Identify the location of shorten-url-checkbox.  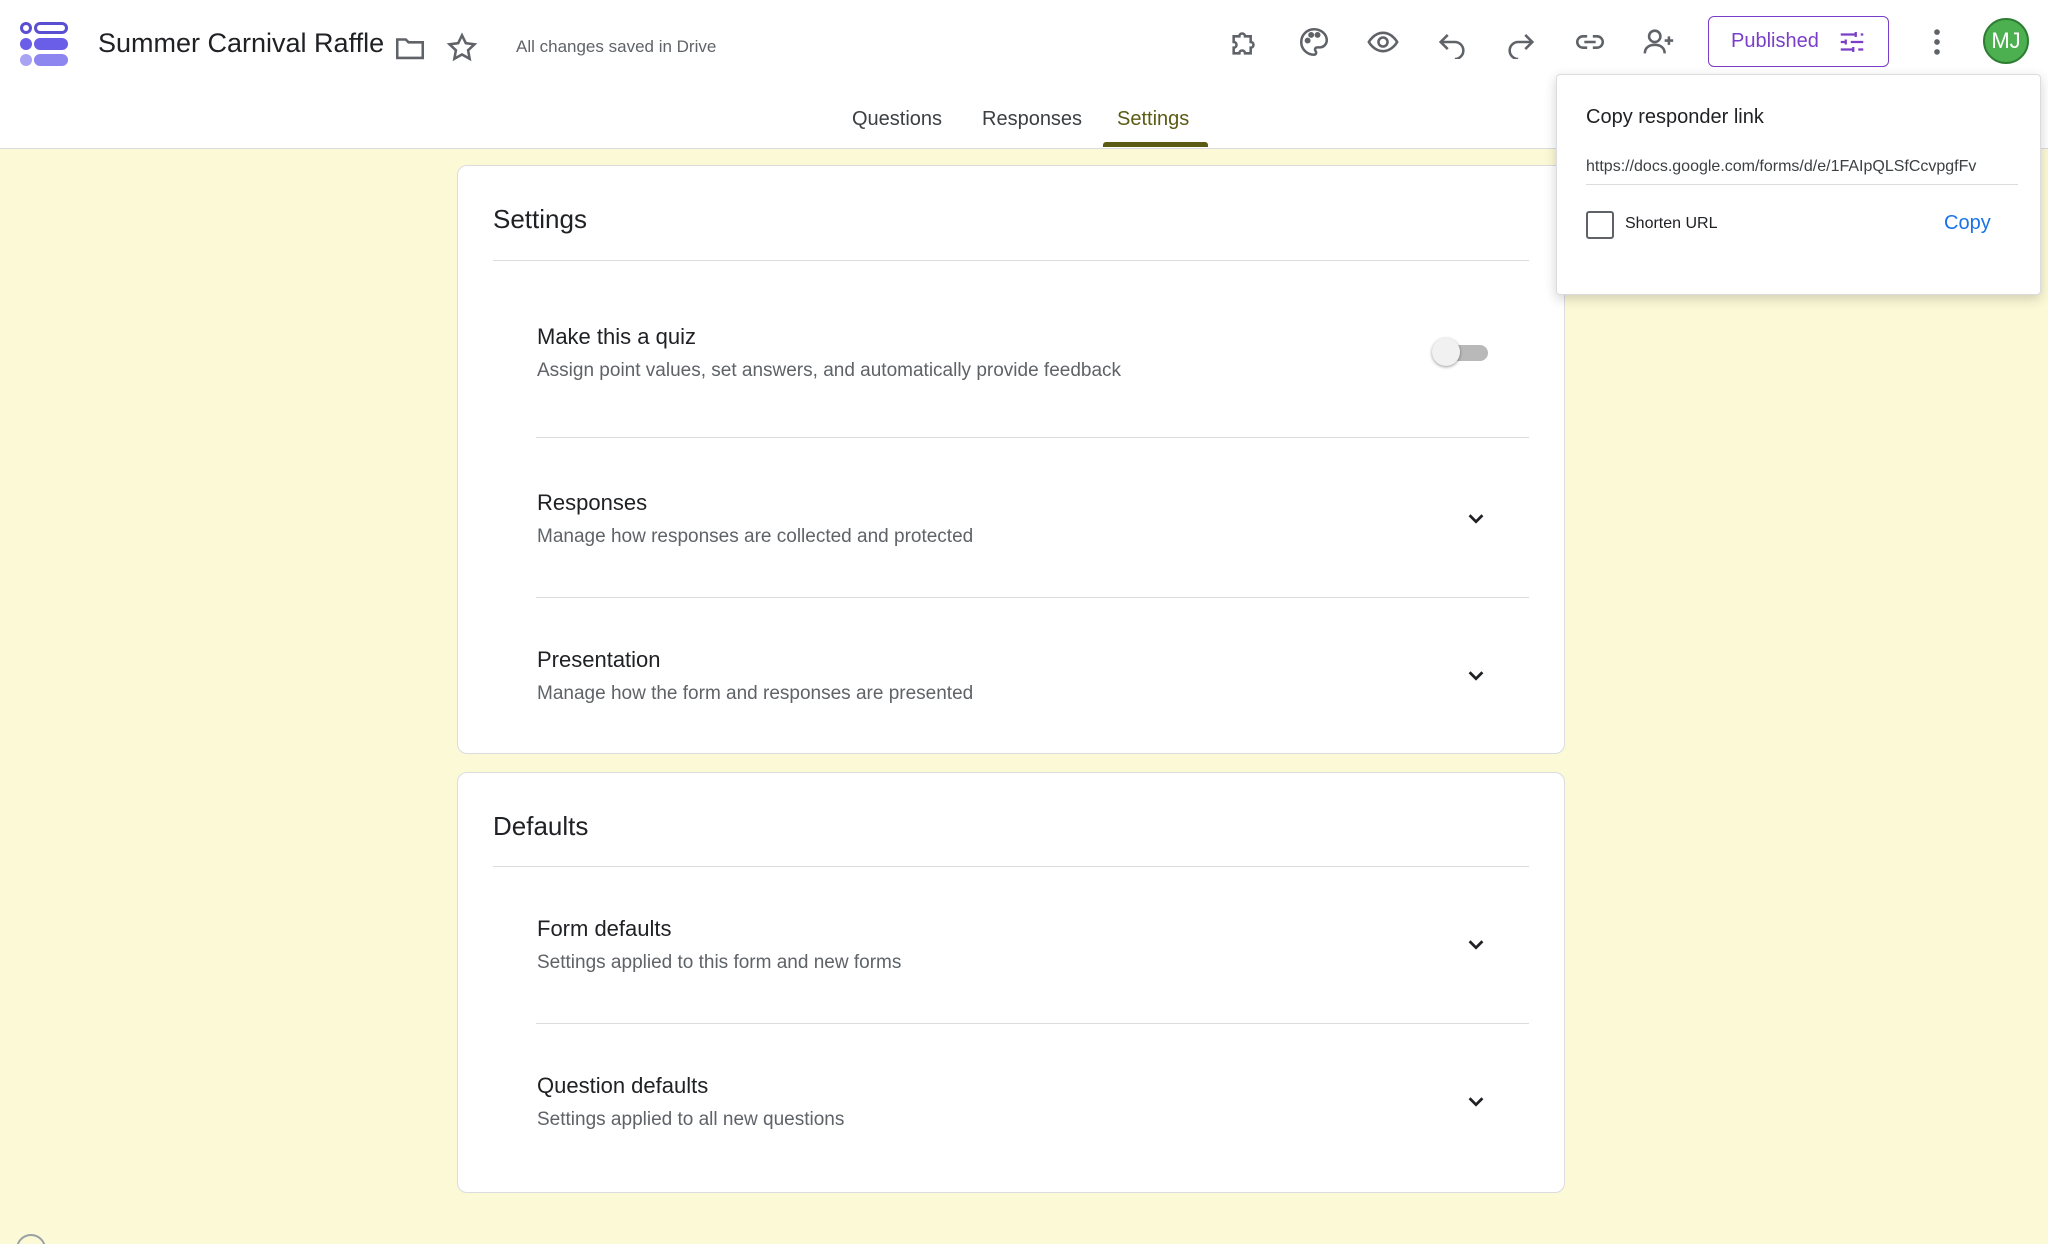
(1600, 225).